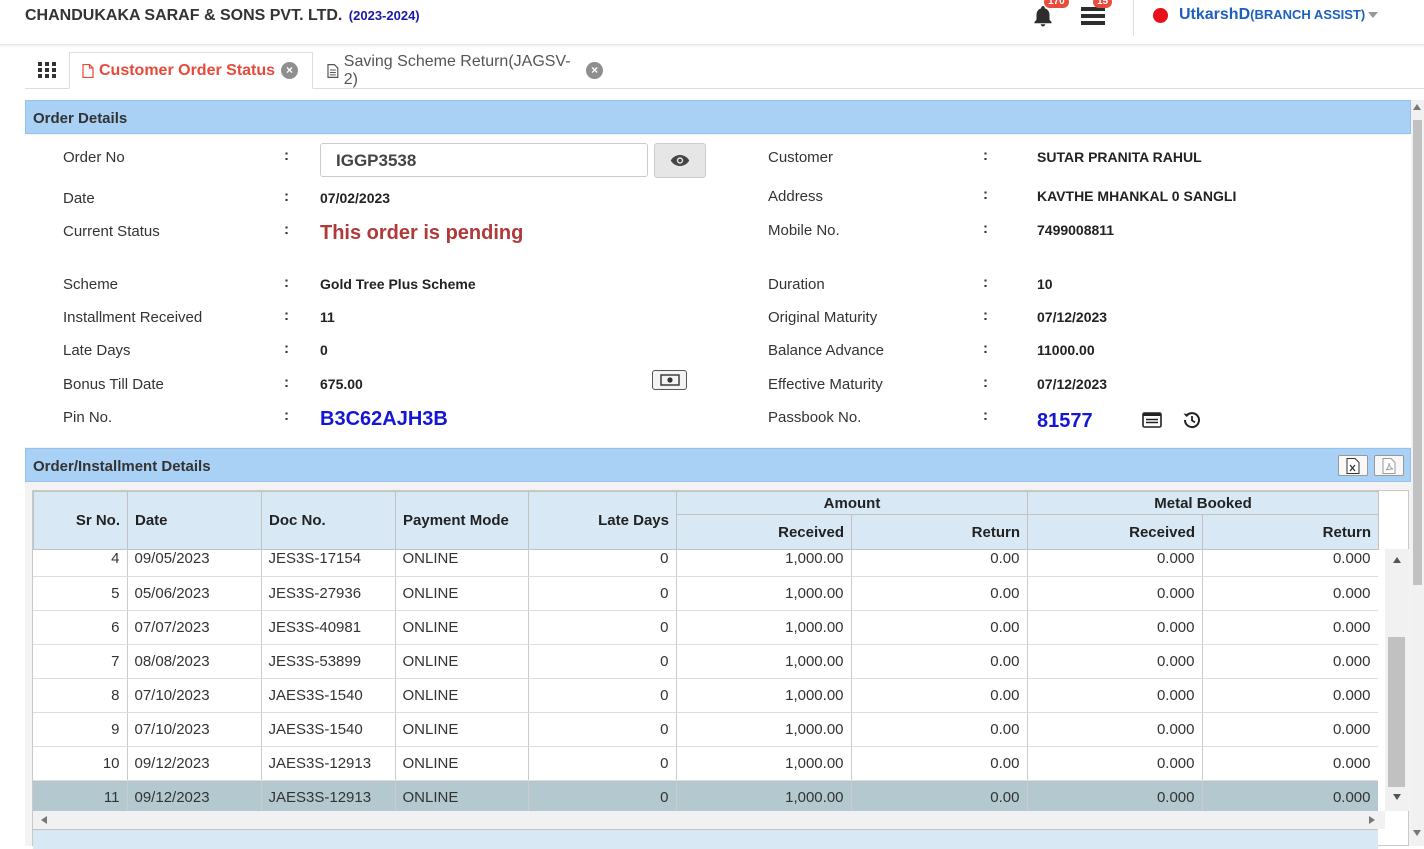  I want to click on mobile-value: 7499008811, so click(1076, 230).